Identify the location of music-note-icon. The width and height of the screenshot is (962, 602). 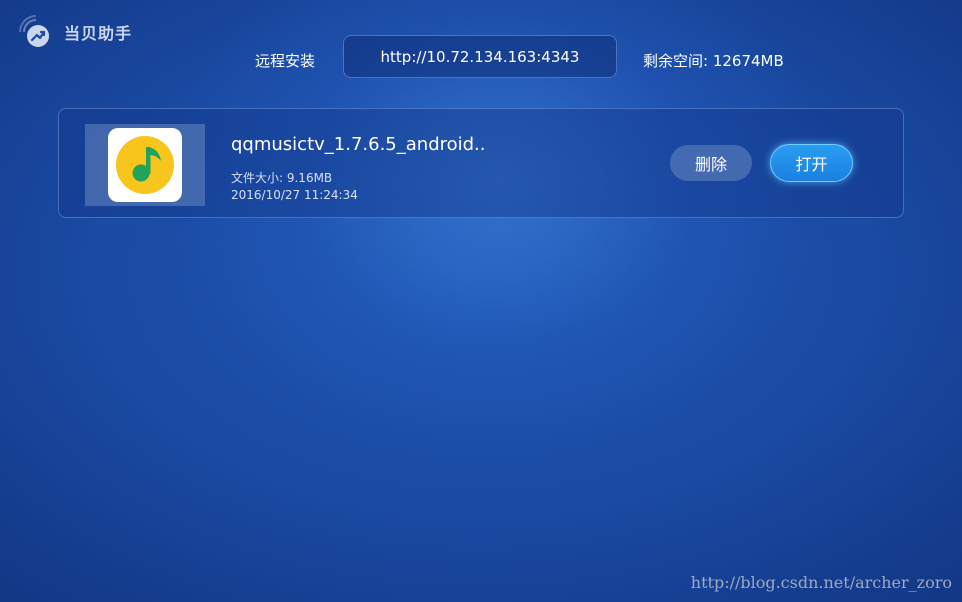
(145, 165).